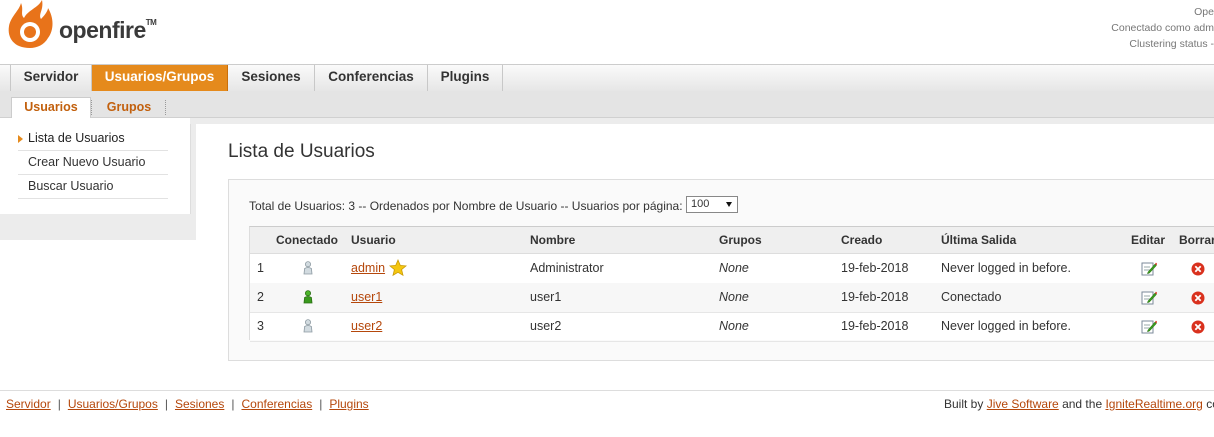  Describe the element at coordinates (308, 297) in the screenshot. I see `user-online-icon` at that location.